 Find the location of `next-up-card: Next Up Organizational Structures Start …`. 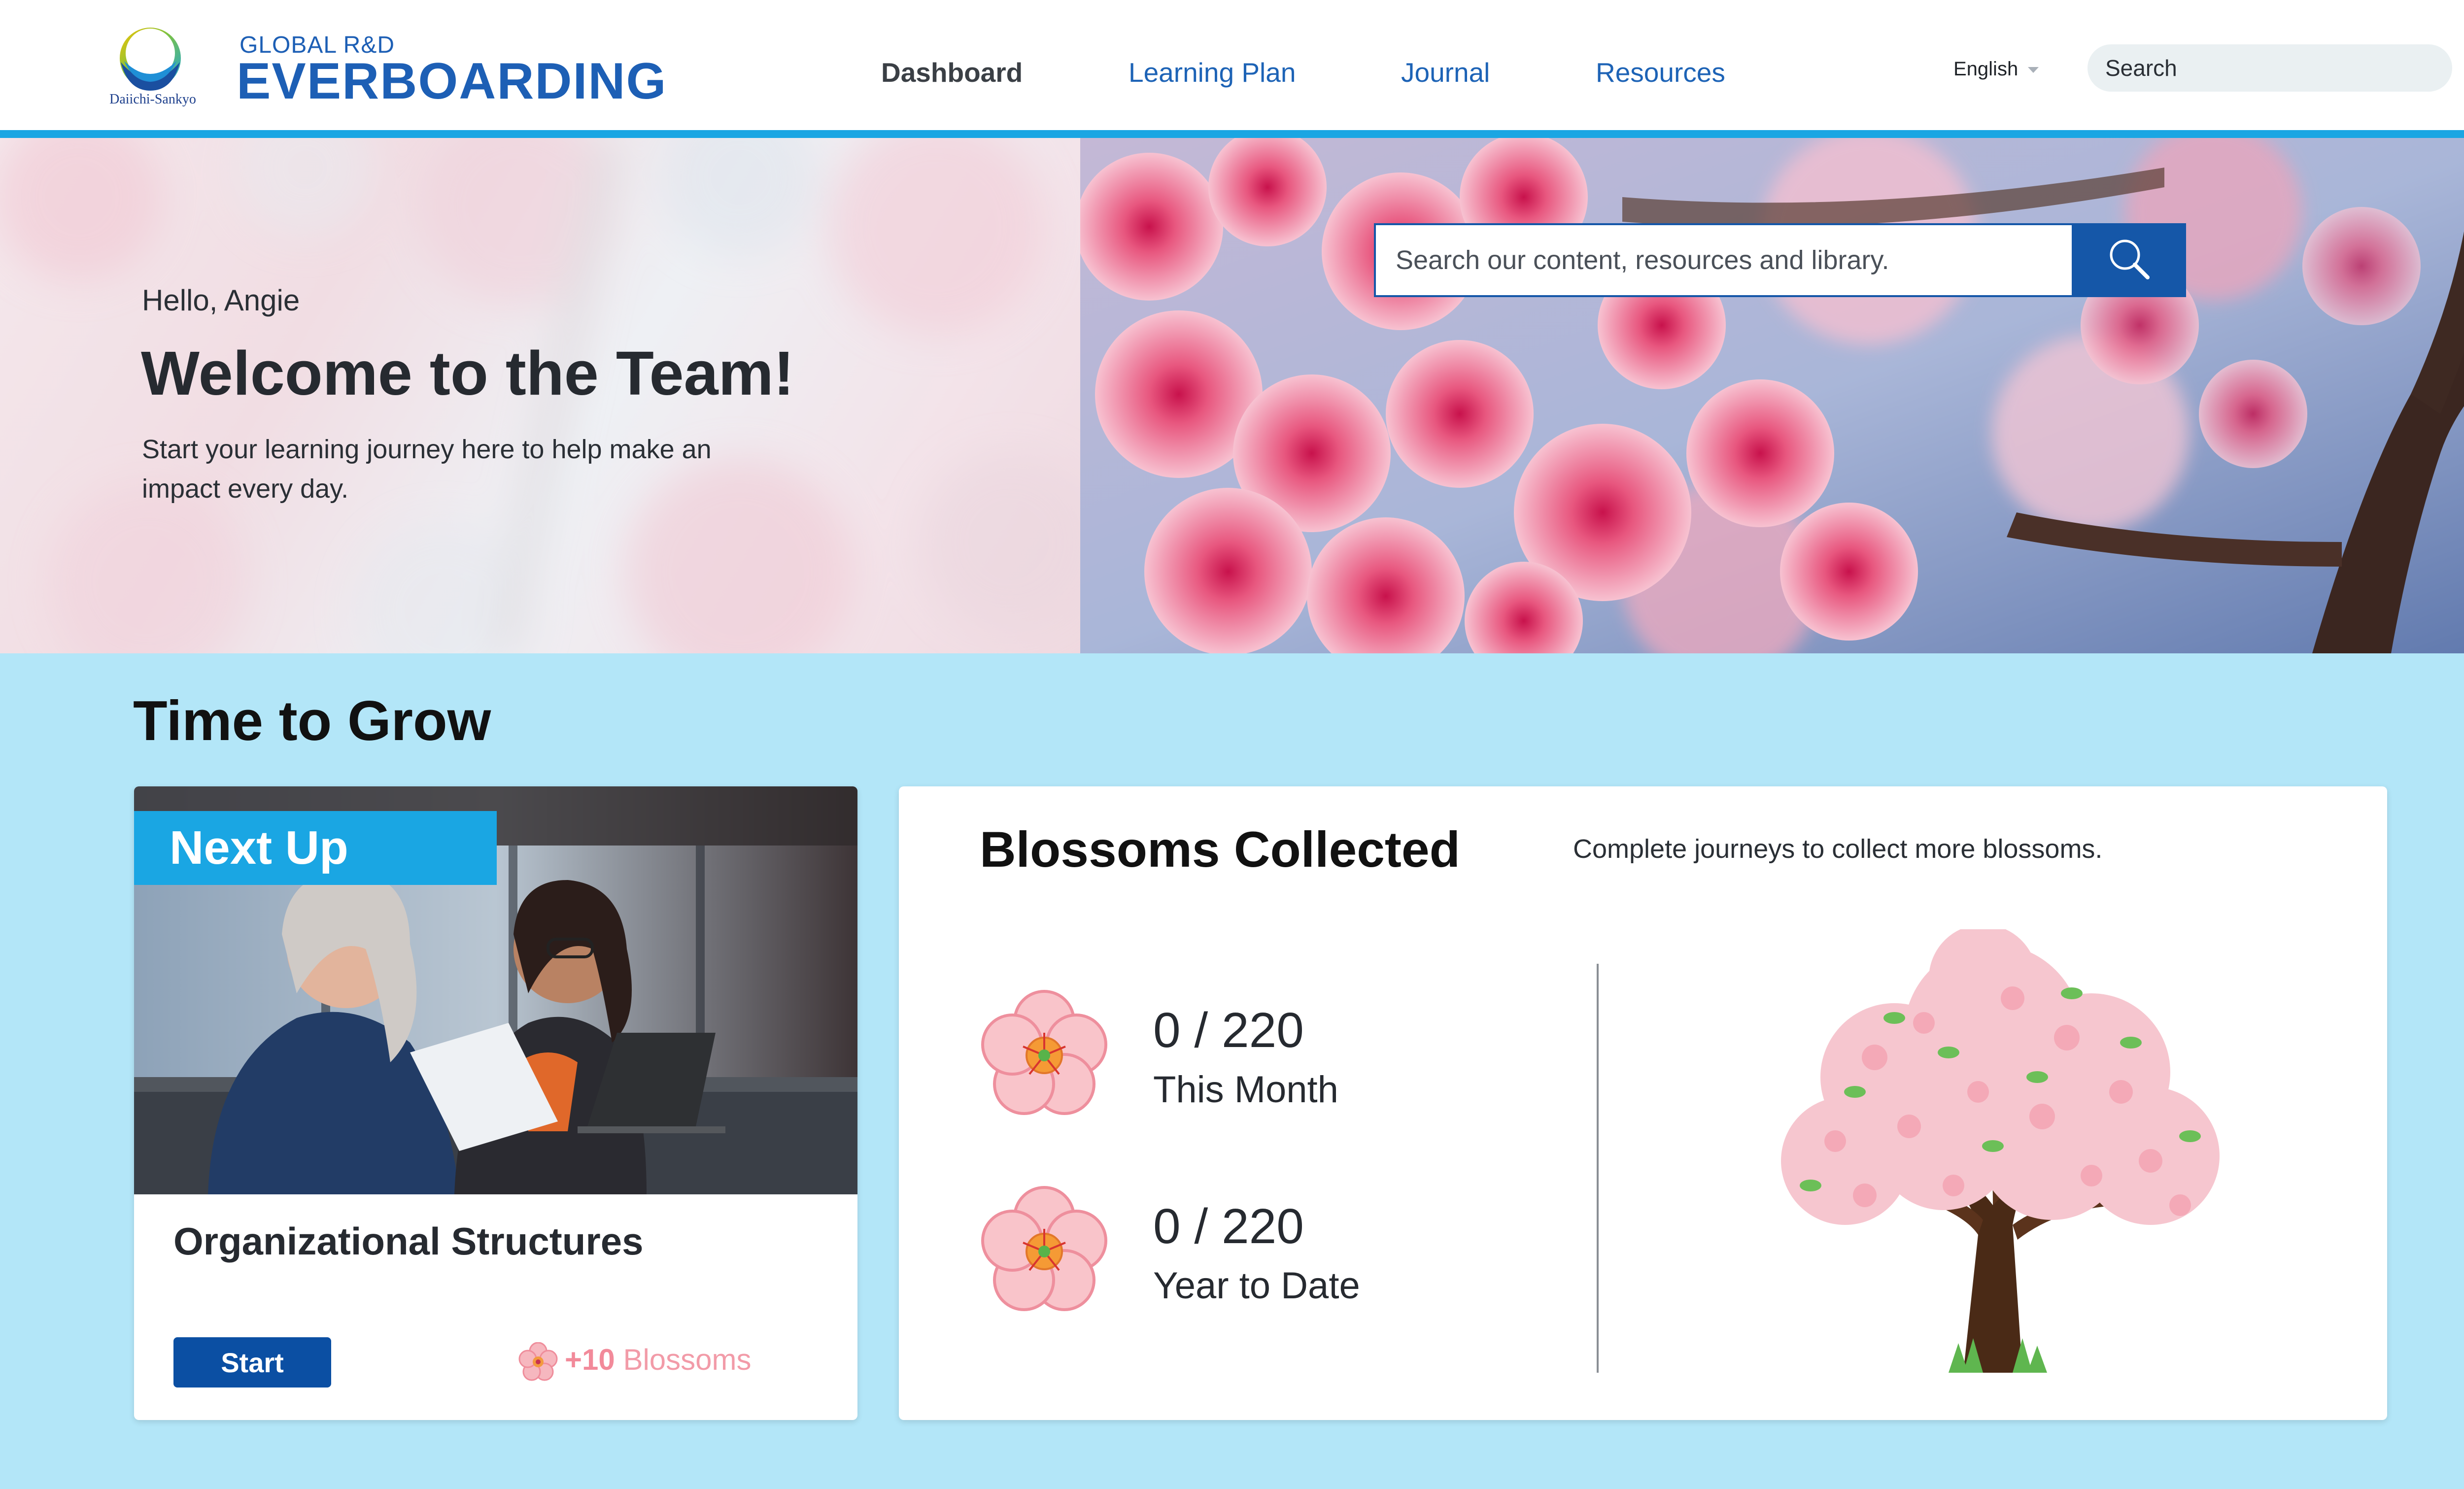

next-up-card: Next Up Organizational Structures Start … is located at coordinates (495, 1103).